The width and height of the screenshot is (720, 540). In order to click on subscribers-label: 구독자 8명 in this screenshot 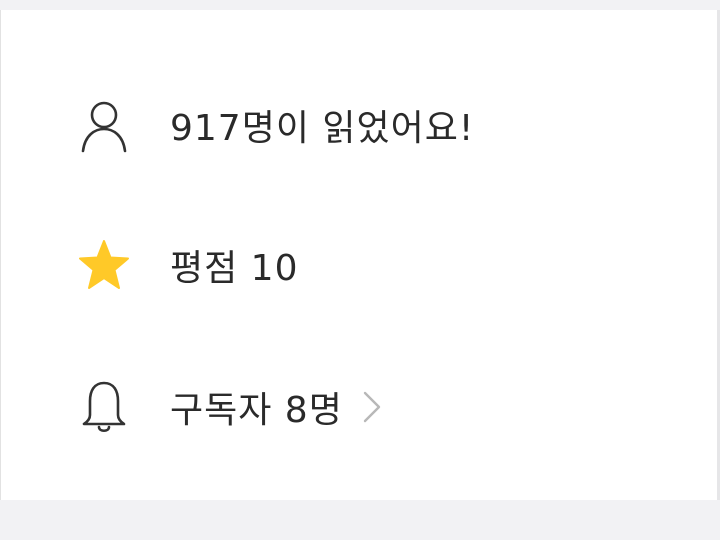, I will do `click(256, 410)`.